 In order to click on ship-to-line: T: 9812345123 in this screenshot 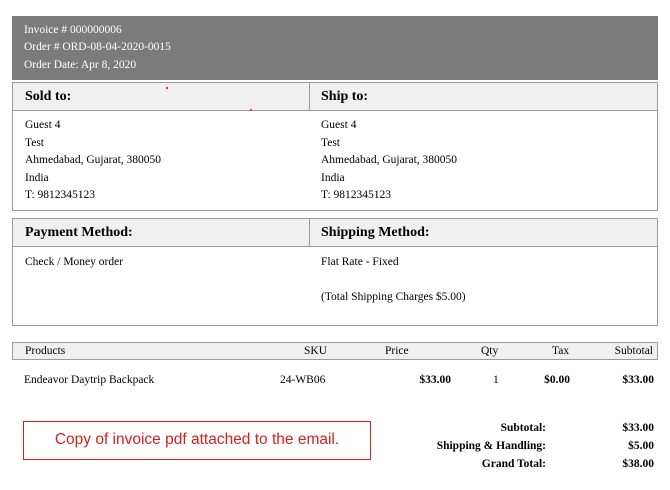, I will do `click(356, 195)`.